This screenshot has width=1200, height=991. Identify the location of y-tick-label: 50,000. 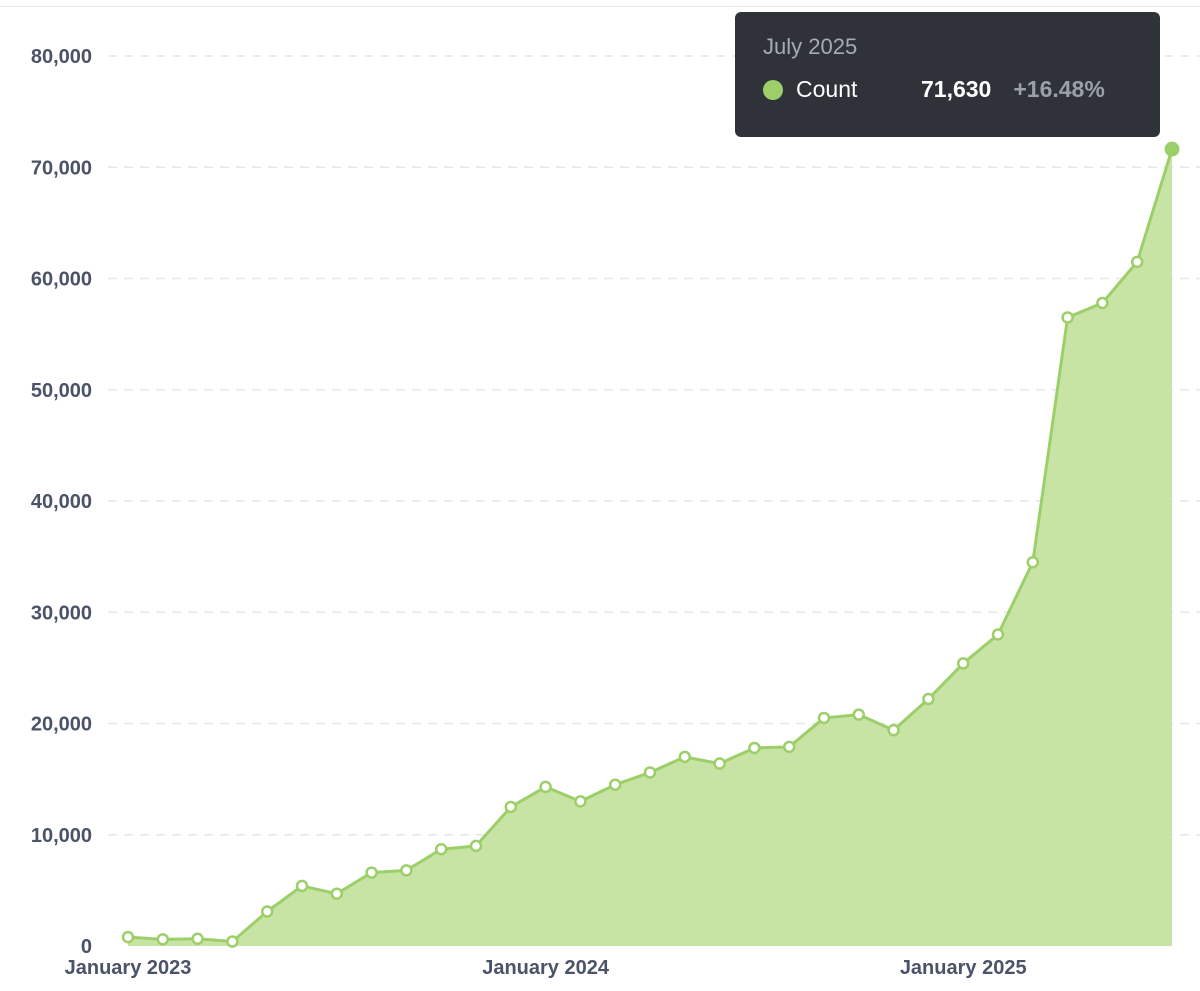
(61, 391).